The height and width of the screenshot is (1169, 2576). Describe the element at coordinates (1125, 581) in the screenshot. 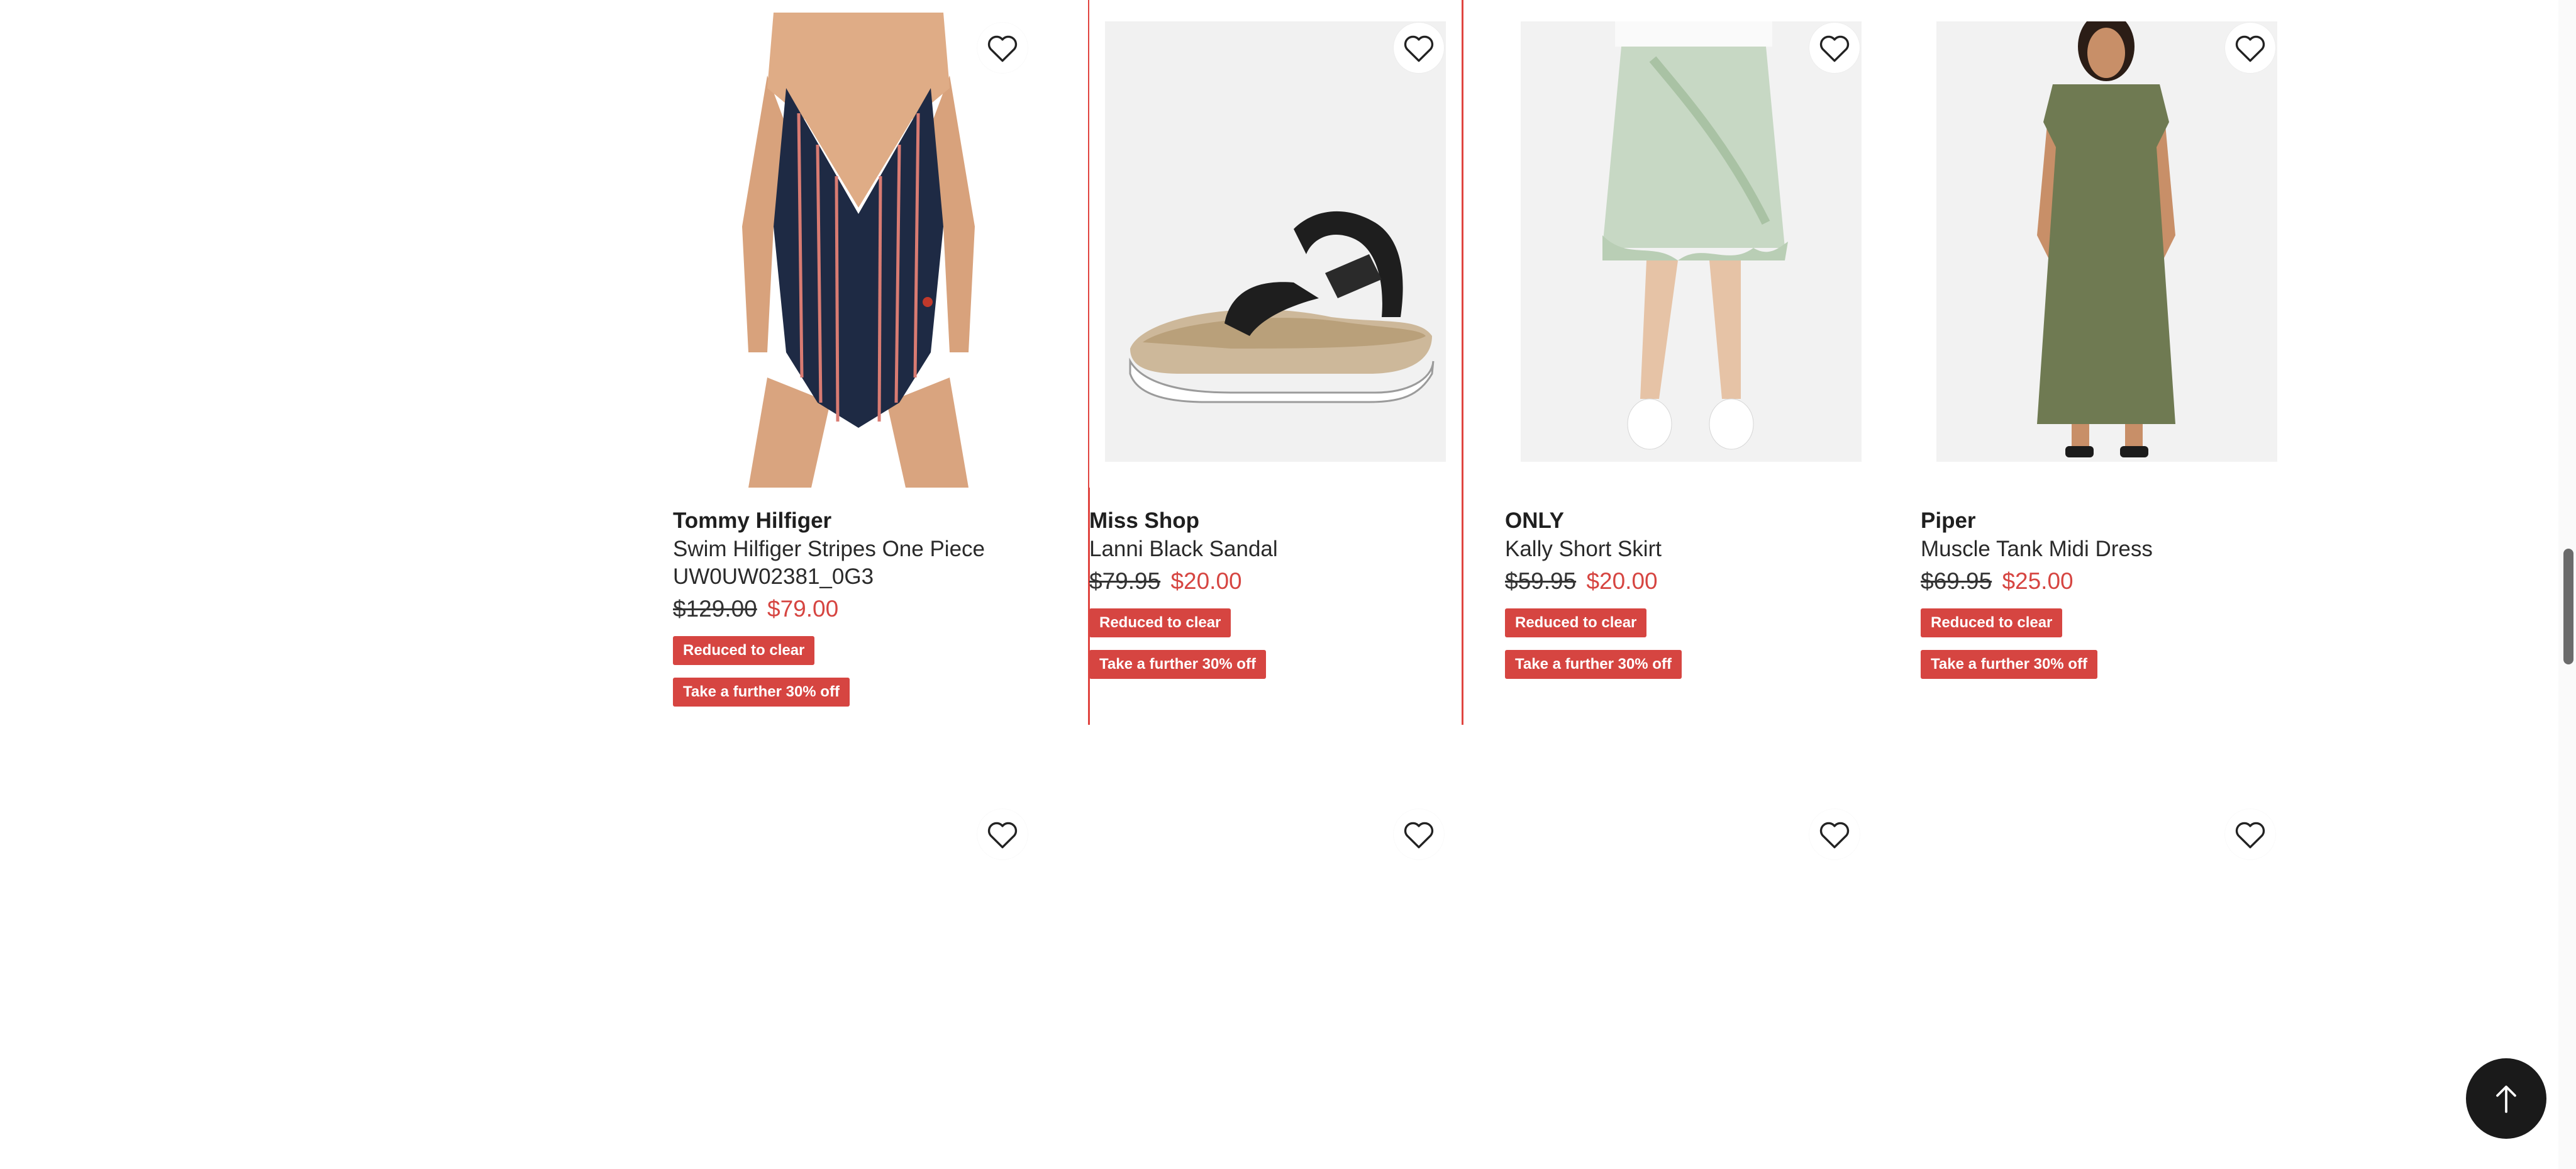

I see `was-price: $79.95` at that location.